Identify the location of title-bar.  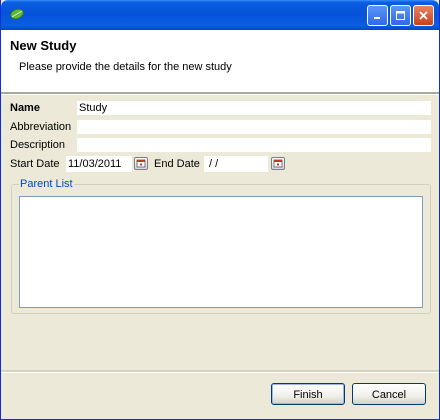
(220, 15).